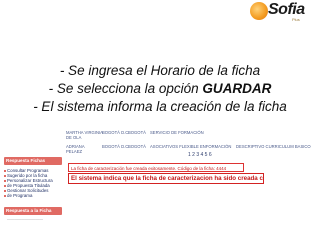  What do you see at coordinates (259, 11) in the screenshot?
I see `sofia-logo-icon` at bounding box center [259, 11].